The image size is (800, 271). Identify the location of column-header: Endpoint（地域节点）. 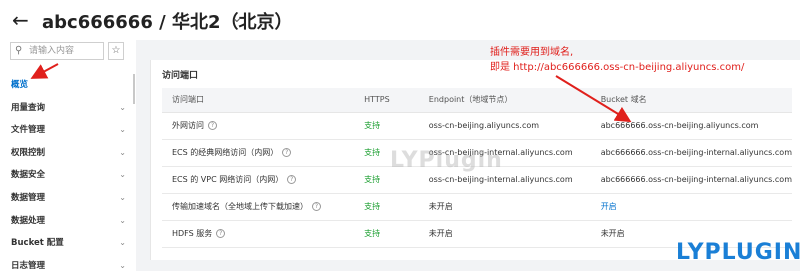
(504, 100).